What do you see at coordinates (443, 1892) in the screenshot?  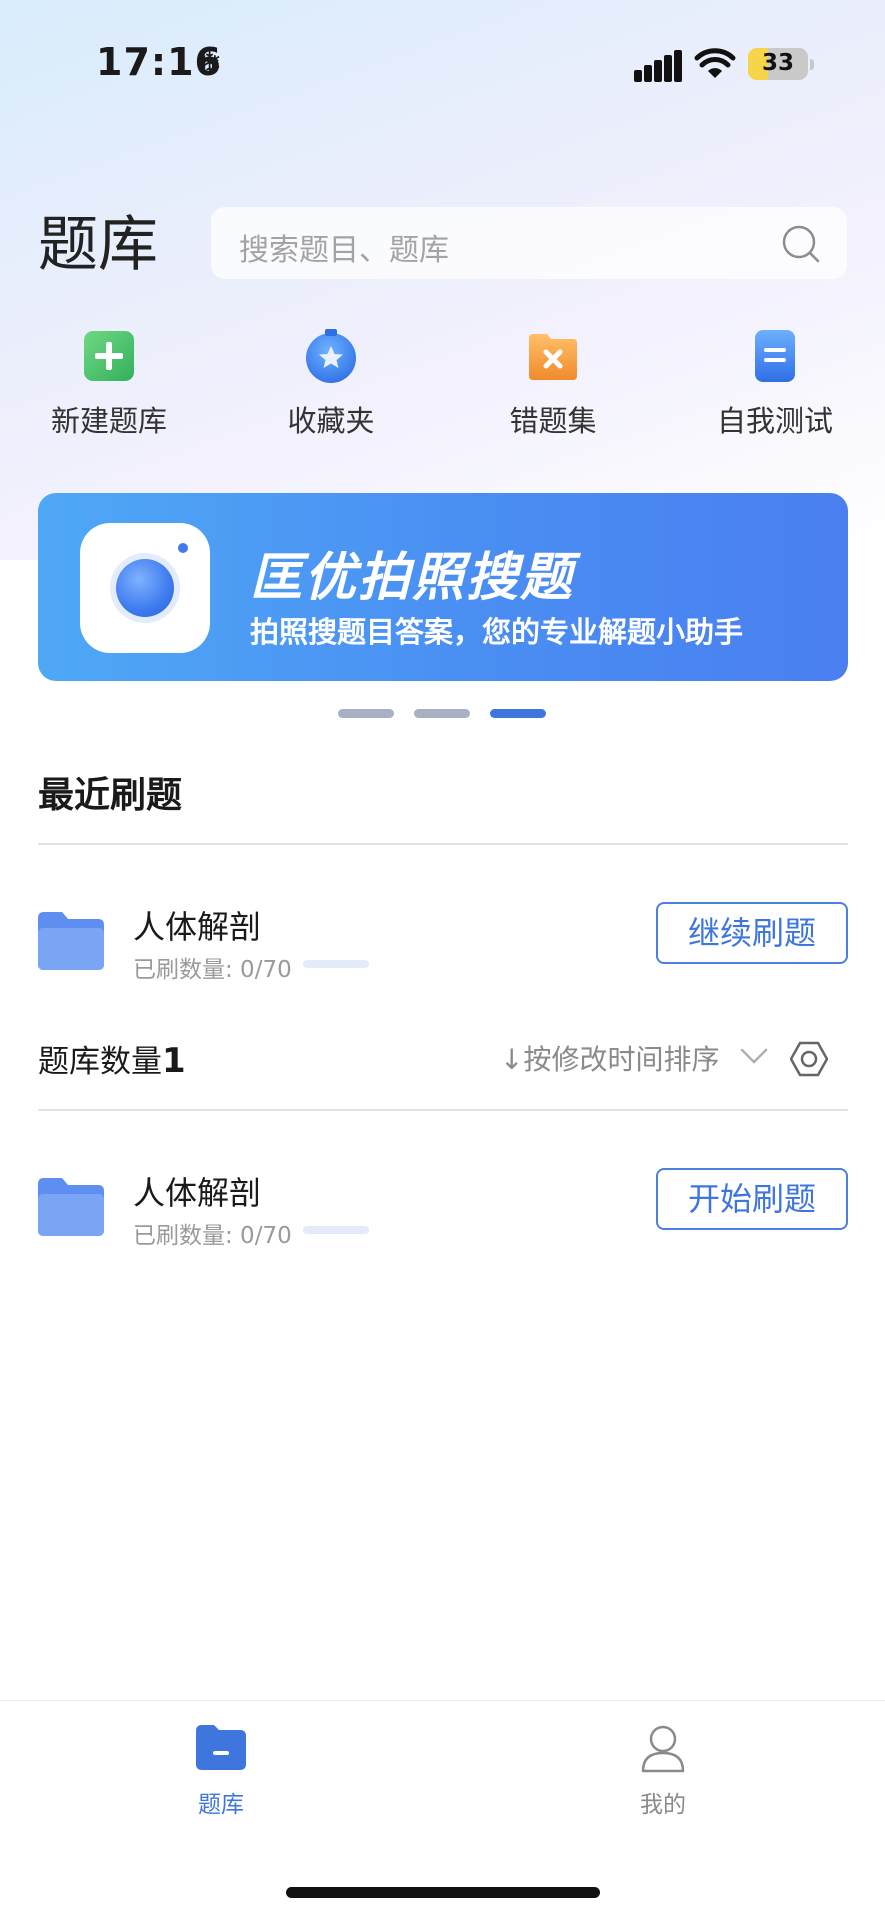 I see `home-indicator` at bounding box center [443, 1892].